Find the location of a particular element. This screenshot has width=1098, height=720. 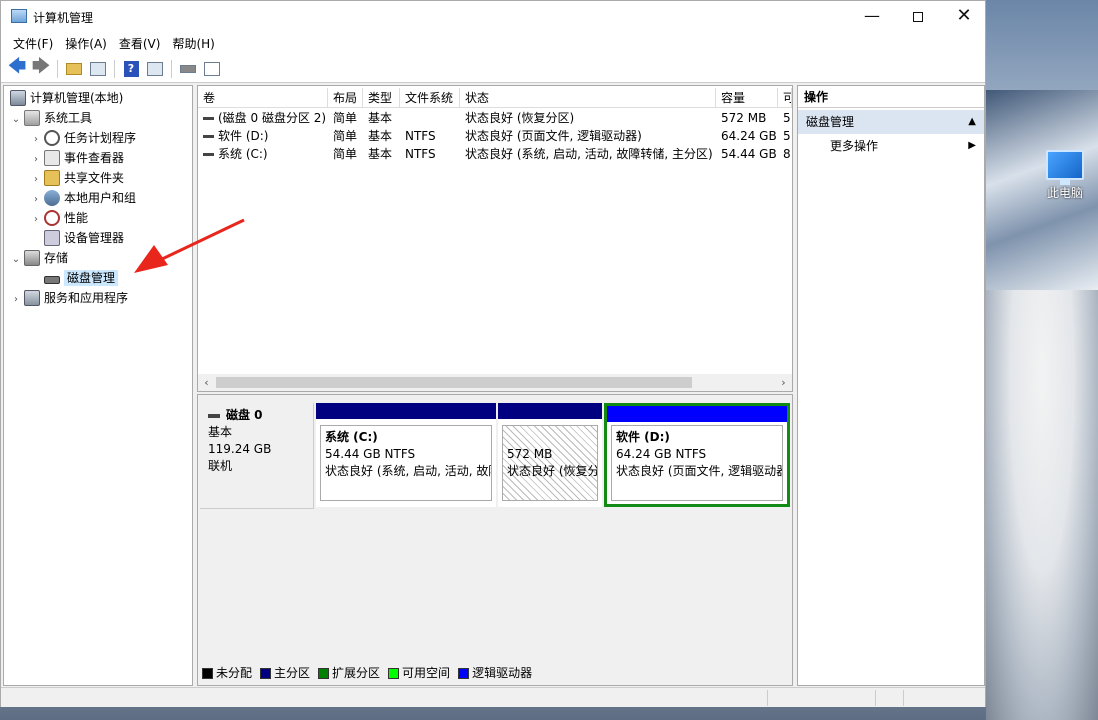

table-row: (磁盘 0 磁盘分区 2) 简单 基本 状态良好 (恢复分区) 572 MB 5 is located at coordinates (495, 118).